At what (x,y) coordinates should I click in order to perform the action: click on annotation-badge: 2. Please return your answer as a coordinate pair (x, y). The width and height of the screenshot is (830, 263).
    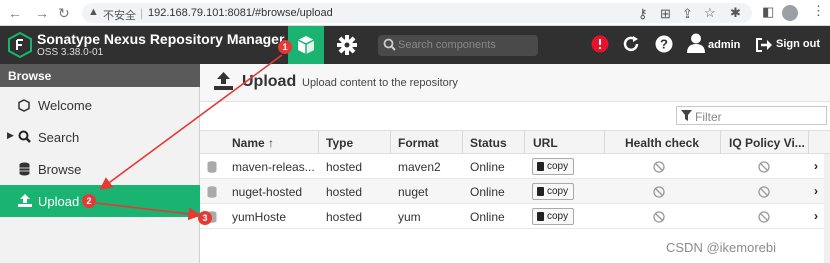
    Looking at the image, I should click on (89, 201).